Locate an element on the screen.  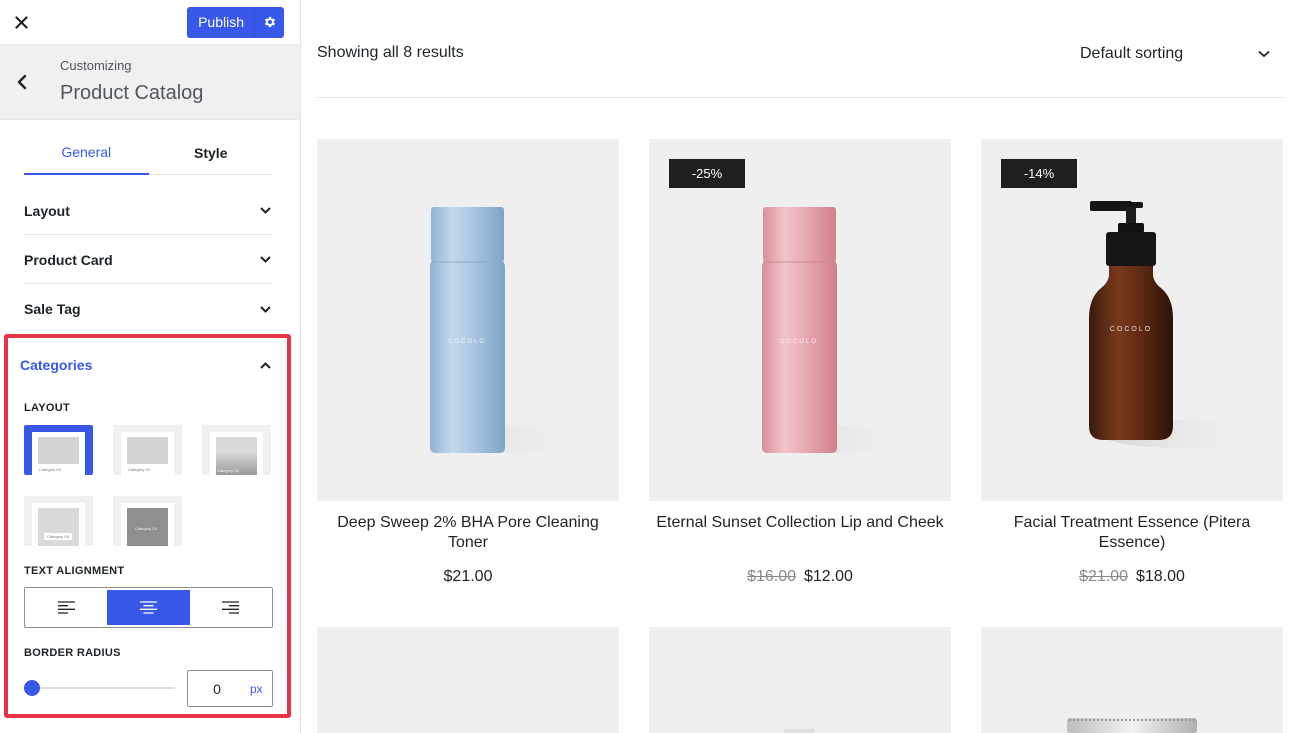
chevron-left-icon is located at coordinates (22, 82).